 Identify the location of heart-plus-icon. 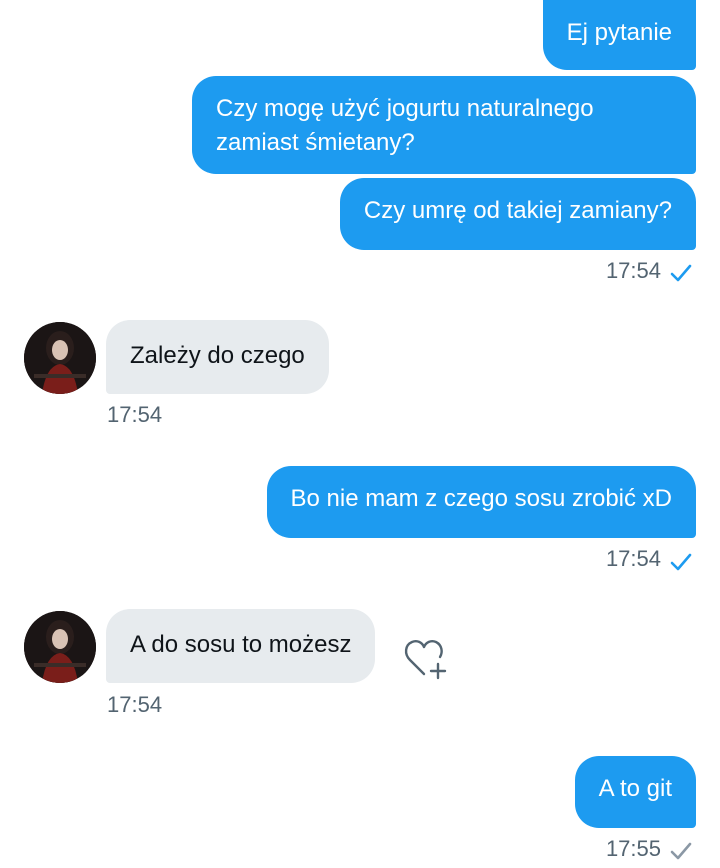
(426, 658).